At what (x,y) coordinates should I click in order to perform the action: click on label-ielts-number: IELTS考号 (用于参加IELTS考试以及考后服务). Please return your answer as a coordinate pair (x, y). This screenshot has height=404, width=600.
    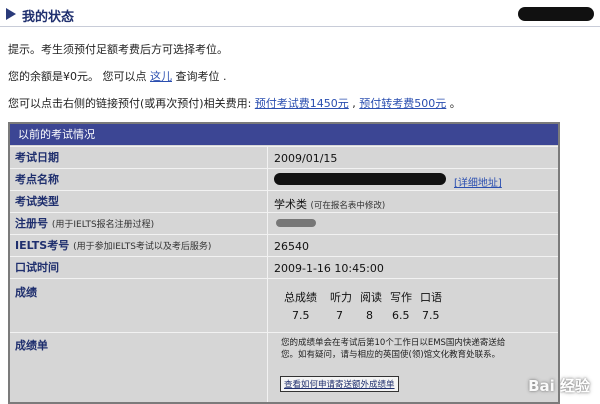
    Looking at the image, I should click on (139, 246).